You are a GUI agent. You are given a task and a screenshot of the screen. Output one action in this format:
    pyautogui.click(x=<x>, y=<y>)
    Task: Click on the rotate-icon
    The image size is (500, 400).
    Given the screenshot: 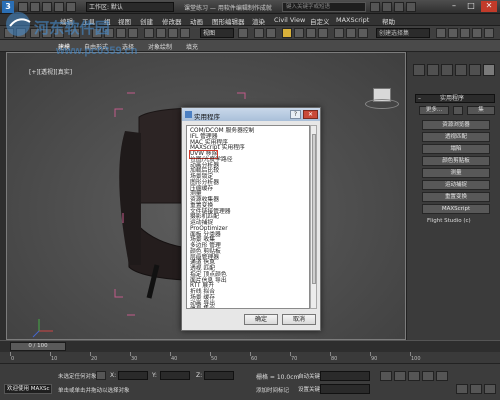 What is the action you would take?
    pyautogui.click(x=161, y=33)
    